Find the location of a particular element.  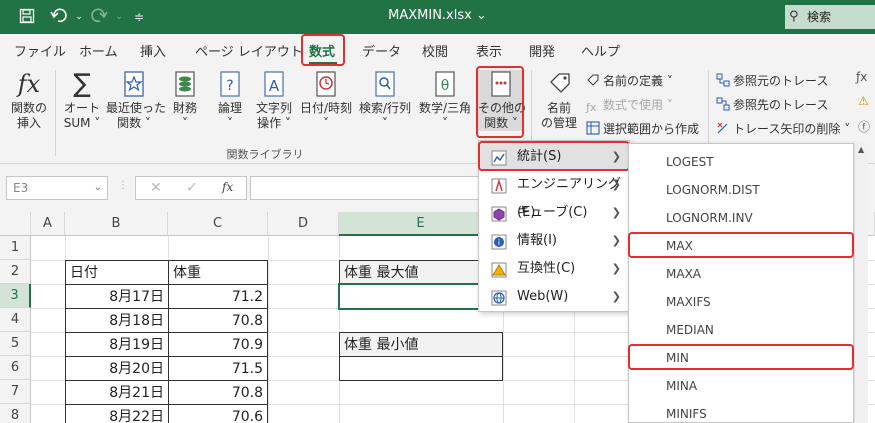

function-item-maxifs: MAXIFS is located at coordinates (741, 302).